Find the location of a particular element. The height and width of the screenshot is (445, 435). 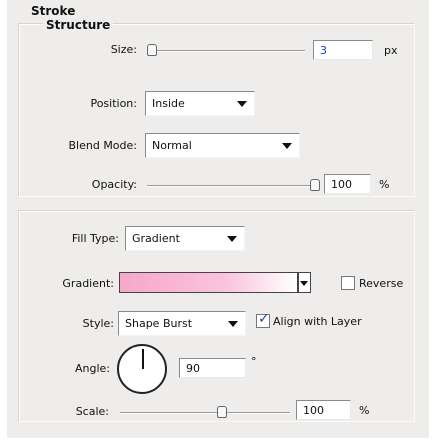

fill-type-dropdown: Gradient is located at coordinates (185, 238).